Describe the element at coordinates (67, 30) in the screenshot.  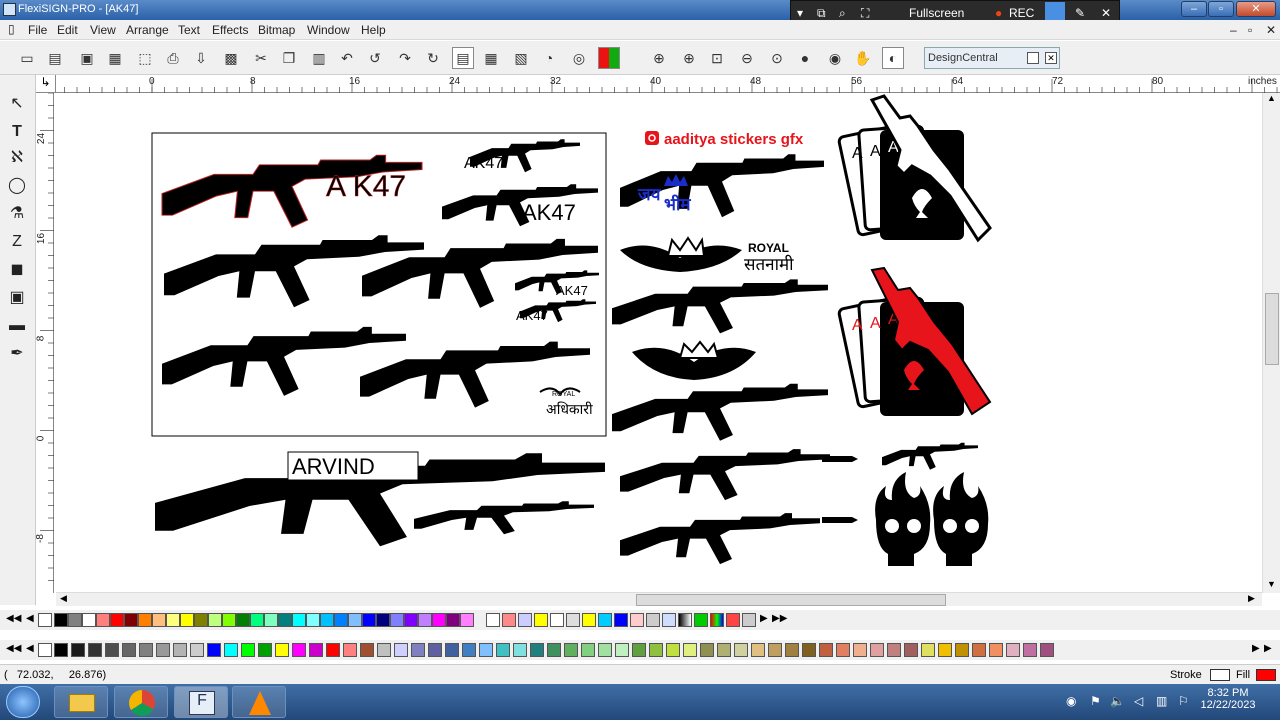
I see `menu-edit: Edit` at that location.